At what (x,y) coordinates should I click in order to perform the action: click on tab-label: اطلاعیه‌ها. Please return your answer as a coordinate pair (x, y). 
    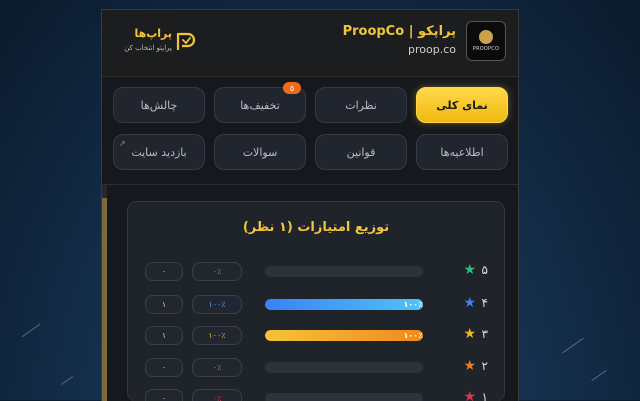
    Looking at the image, I should click on (462, 152).